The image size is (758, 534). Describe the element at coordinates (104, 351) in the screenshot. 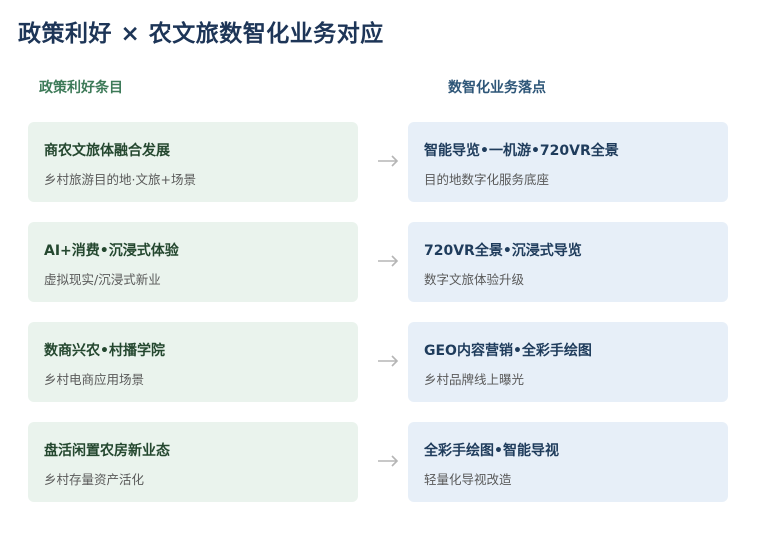

I see `policy-title: 数商兴农•村播学院` at that location.